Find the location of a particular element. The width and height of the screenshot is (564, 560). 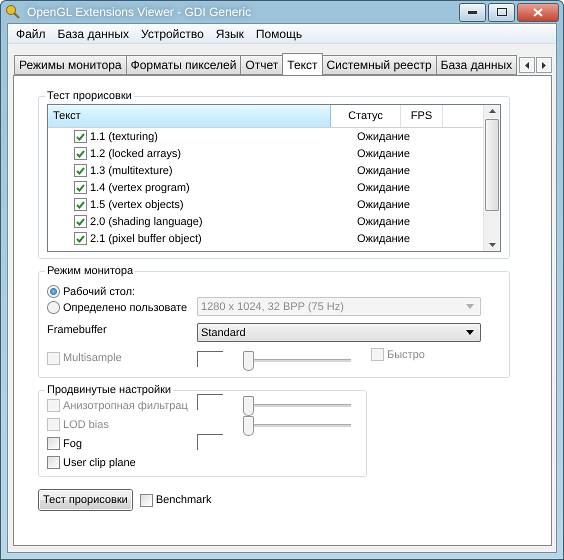

table-cell: 1.4 (vertex program) is located at coordinates (140, 188).